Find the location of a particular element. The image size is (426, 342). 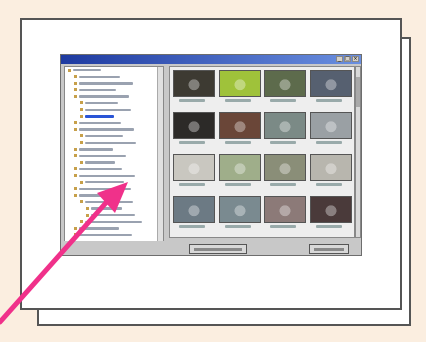

arrow-shaft is located at coordinates (57, 259).